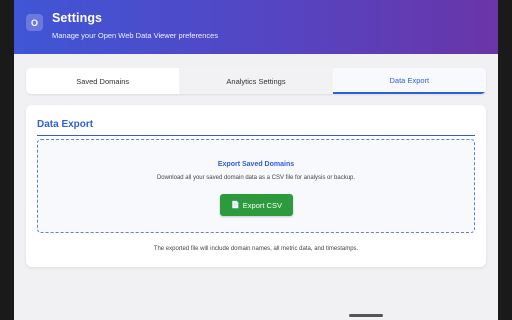 This screenshot has height=320, width=512. Describe the element at coordinates (235, 205) in the screenshot. I see `file-icon: 📄` at that location.